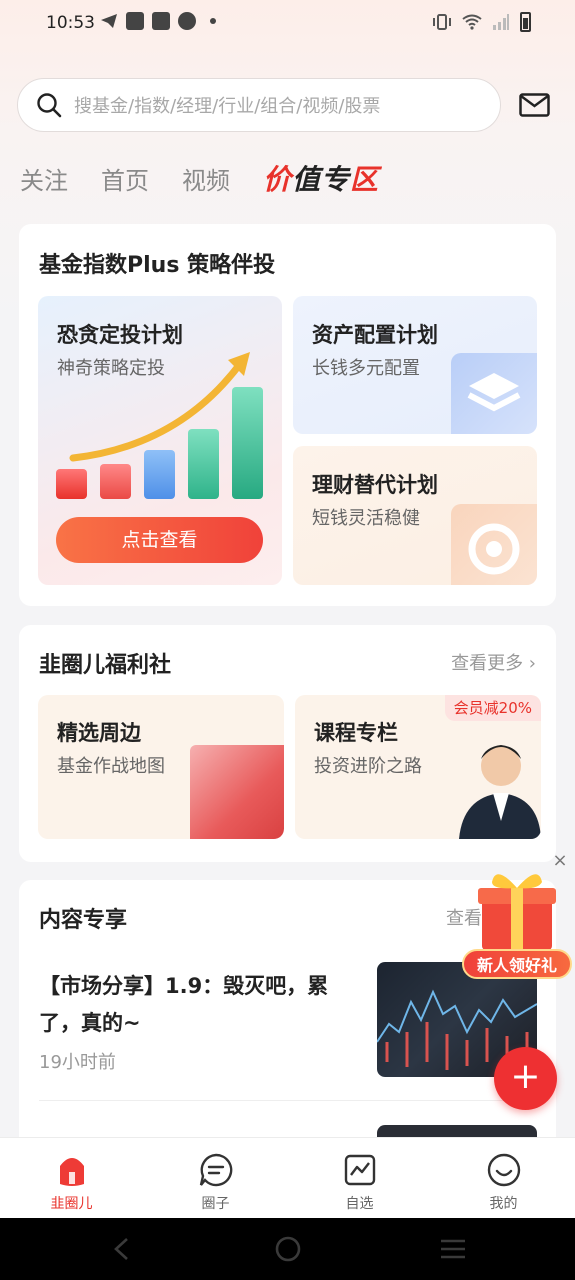 This screenshot has width=575, height=1280. What do you see at coordinates (213, 21) in the screenshot?
I see `more-notifications-icon` at bounding box center [213, 21].